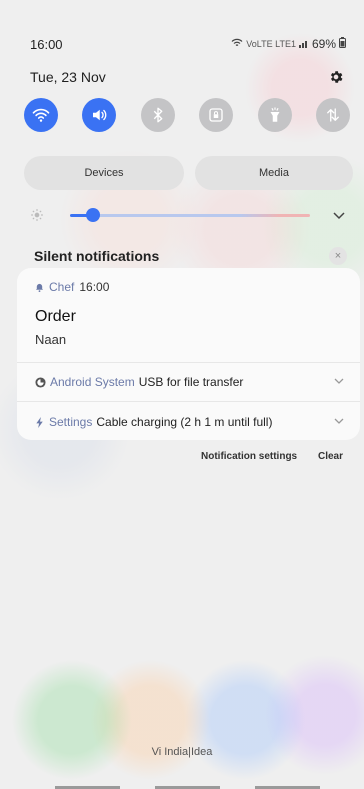  I want to click on data-transfer-icon, so click(333, 115).